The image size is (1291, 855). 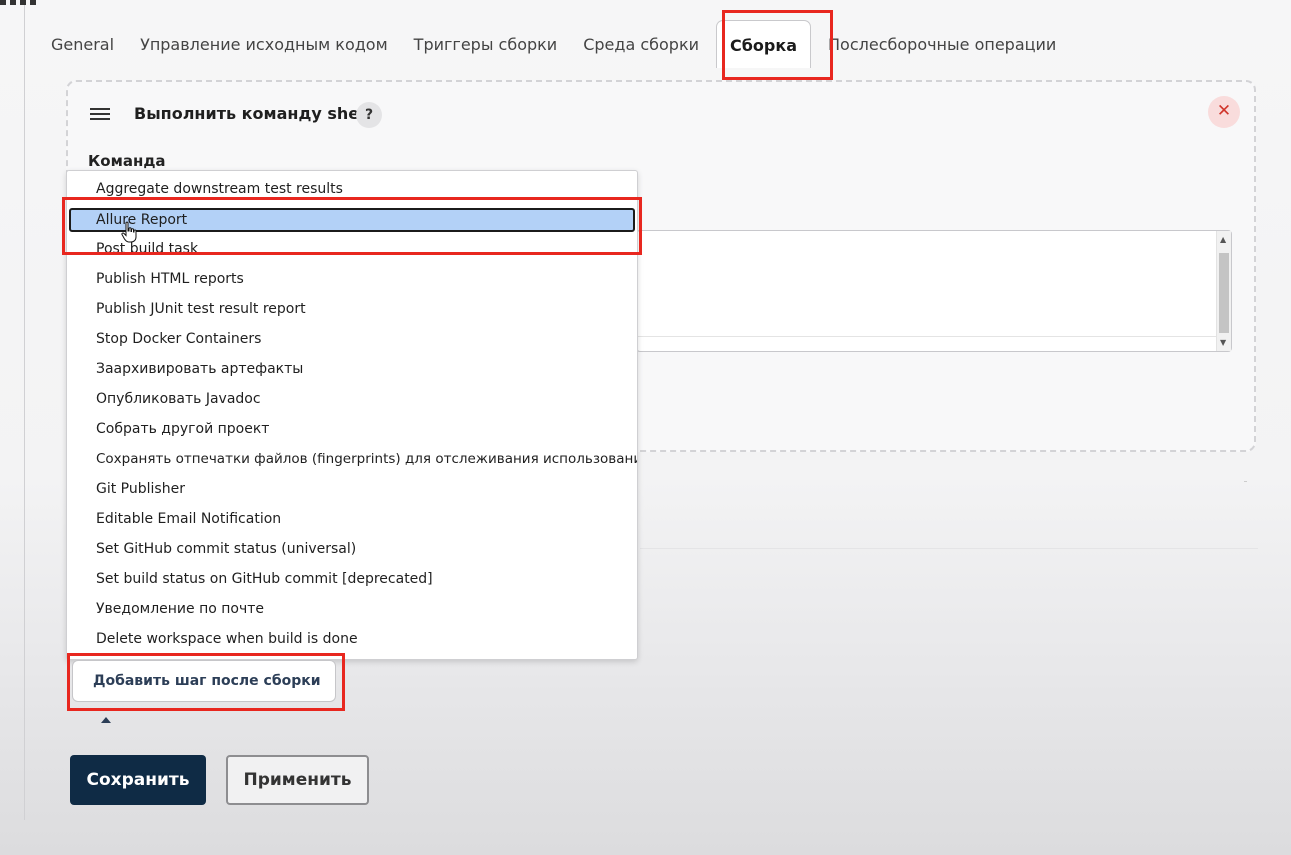 I want to click on hand-cursor-icon, so click(x=129, y=232).